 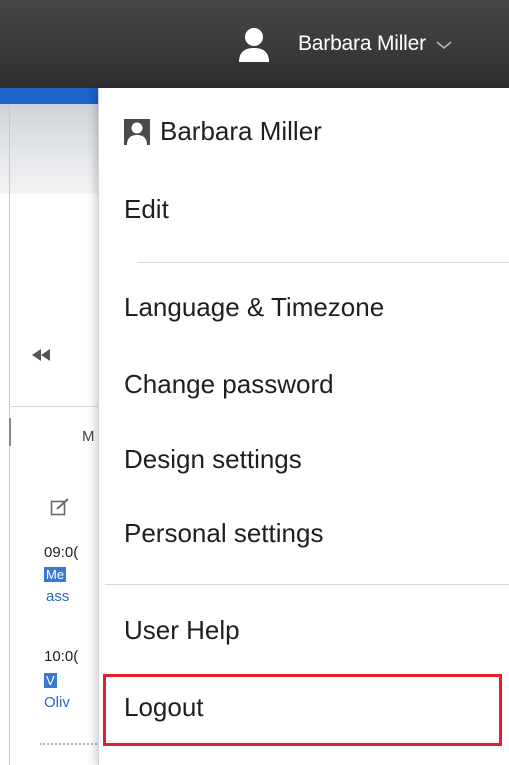 What do you see at coordinates (223, 533) in the screenshot?
I see `menu-item-personal-settings: Personal settings` at bounding box center [223, 533].